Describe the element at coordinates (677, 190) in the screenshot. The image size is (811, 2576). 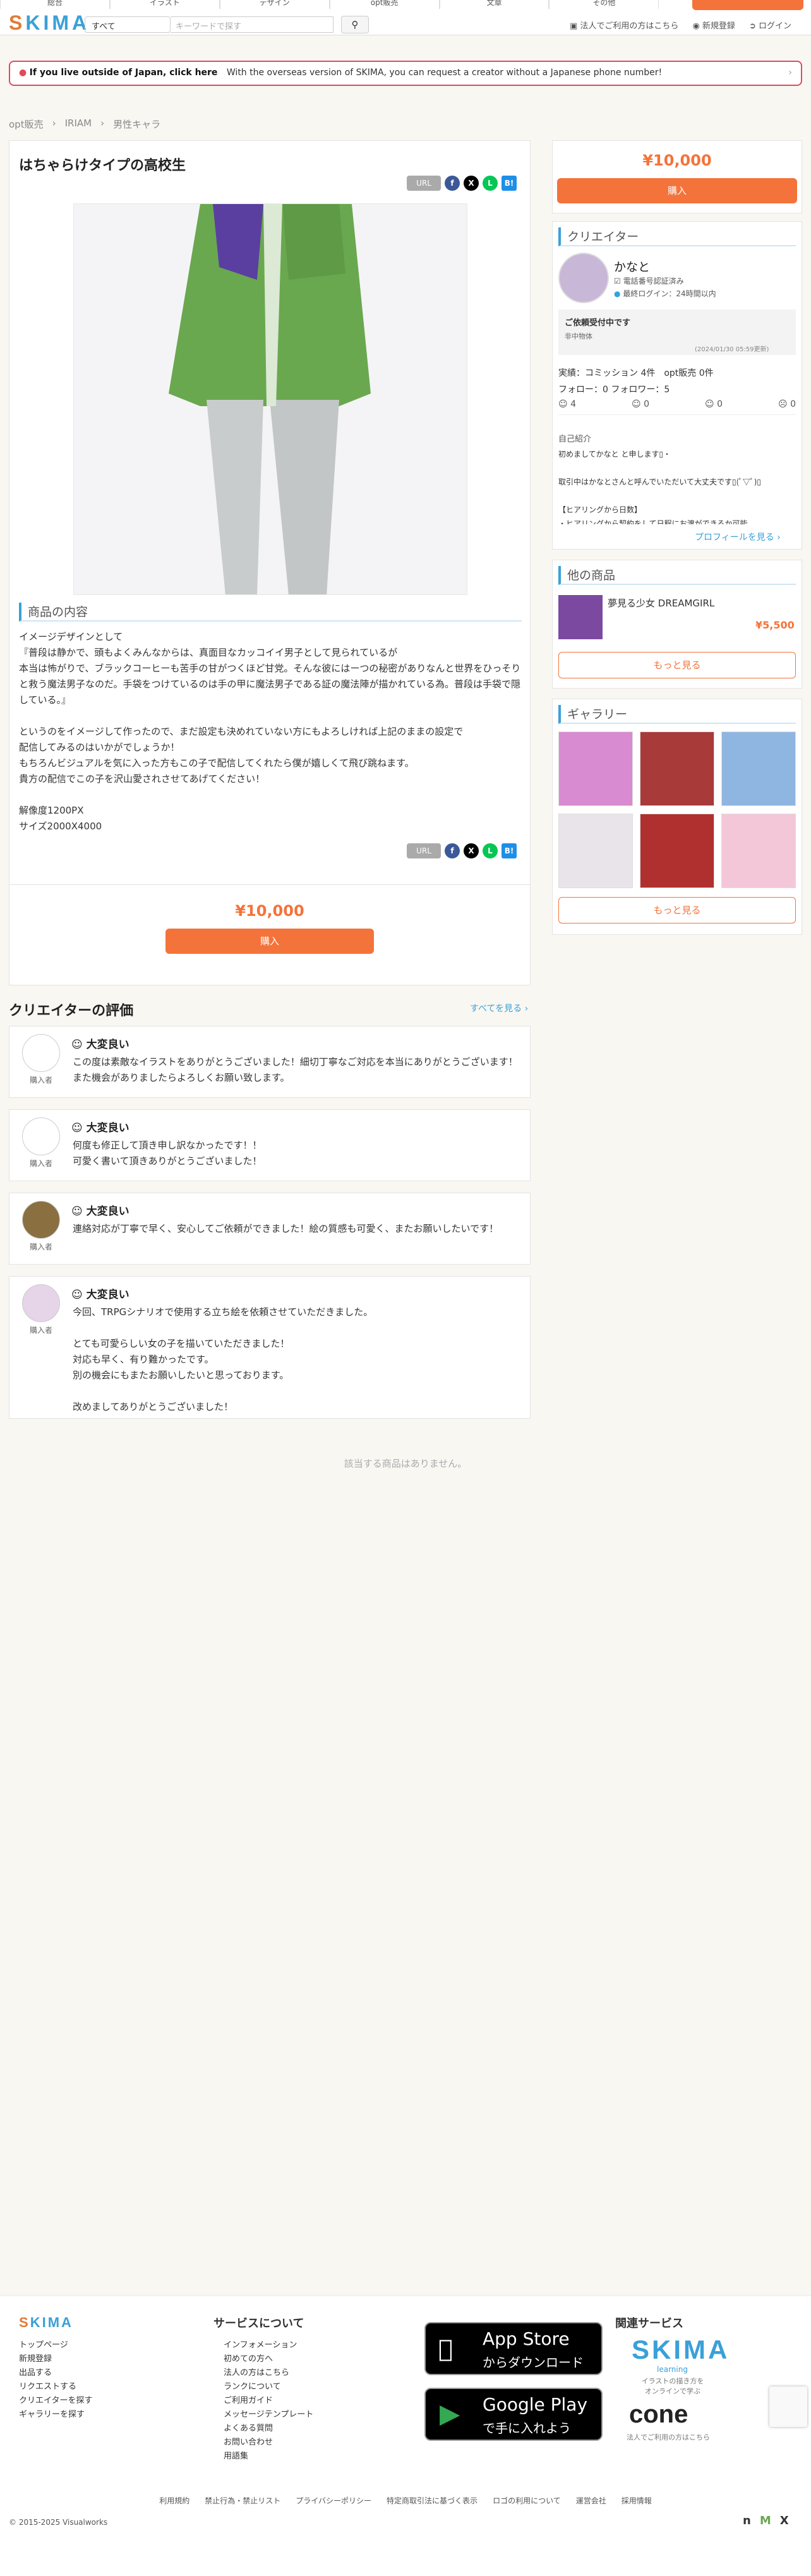
I see `sidebar-buy-button: 購入` at that location.